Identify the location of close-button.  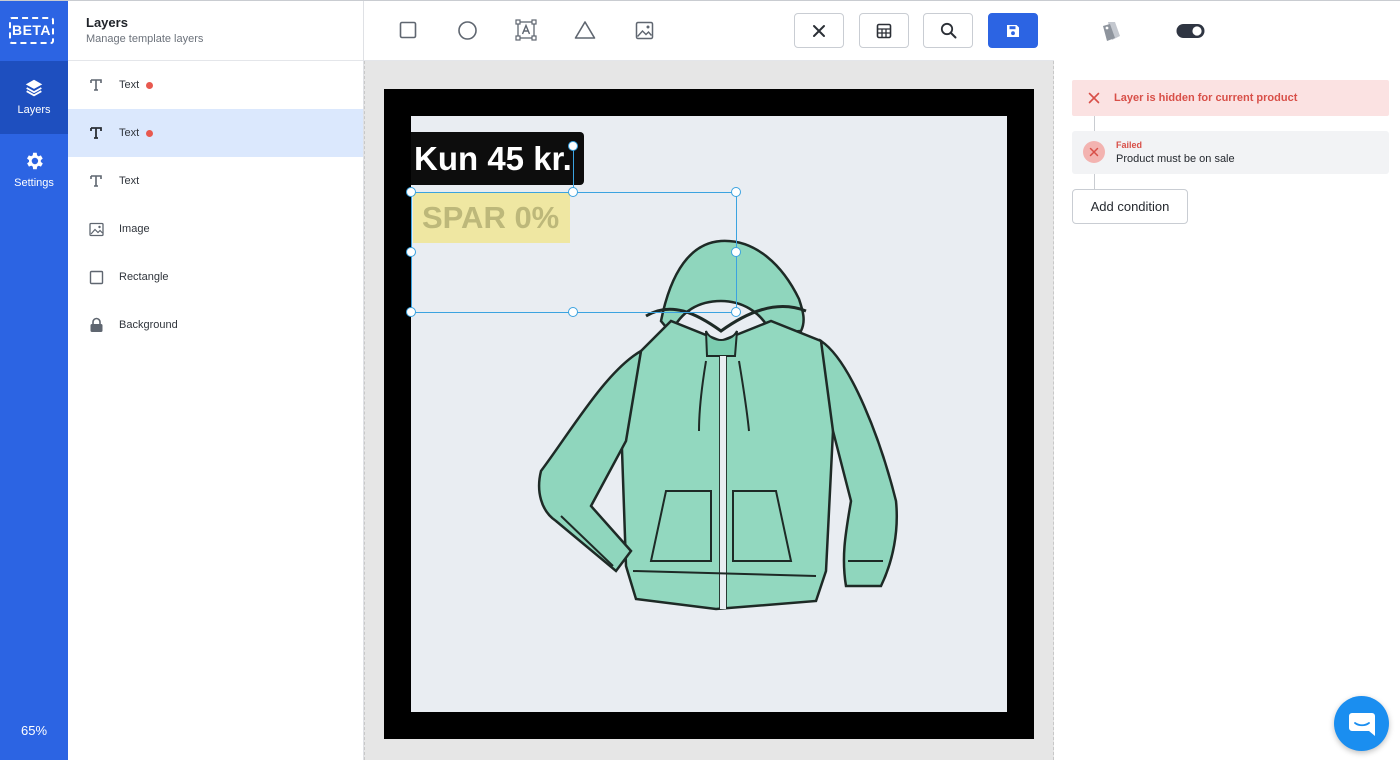
(819, 30).